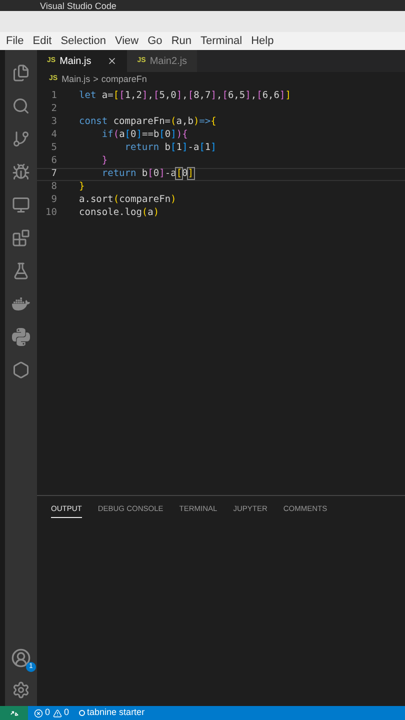 Image resolution: width=405 pixels, height=720 pixels. What do you see at coordinates (21, 73) in the screenshot?
I see `files-icon` at bounding box center [21, 73].